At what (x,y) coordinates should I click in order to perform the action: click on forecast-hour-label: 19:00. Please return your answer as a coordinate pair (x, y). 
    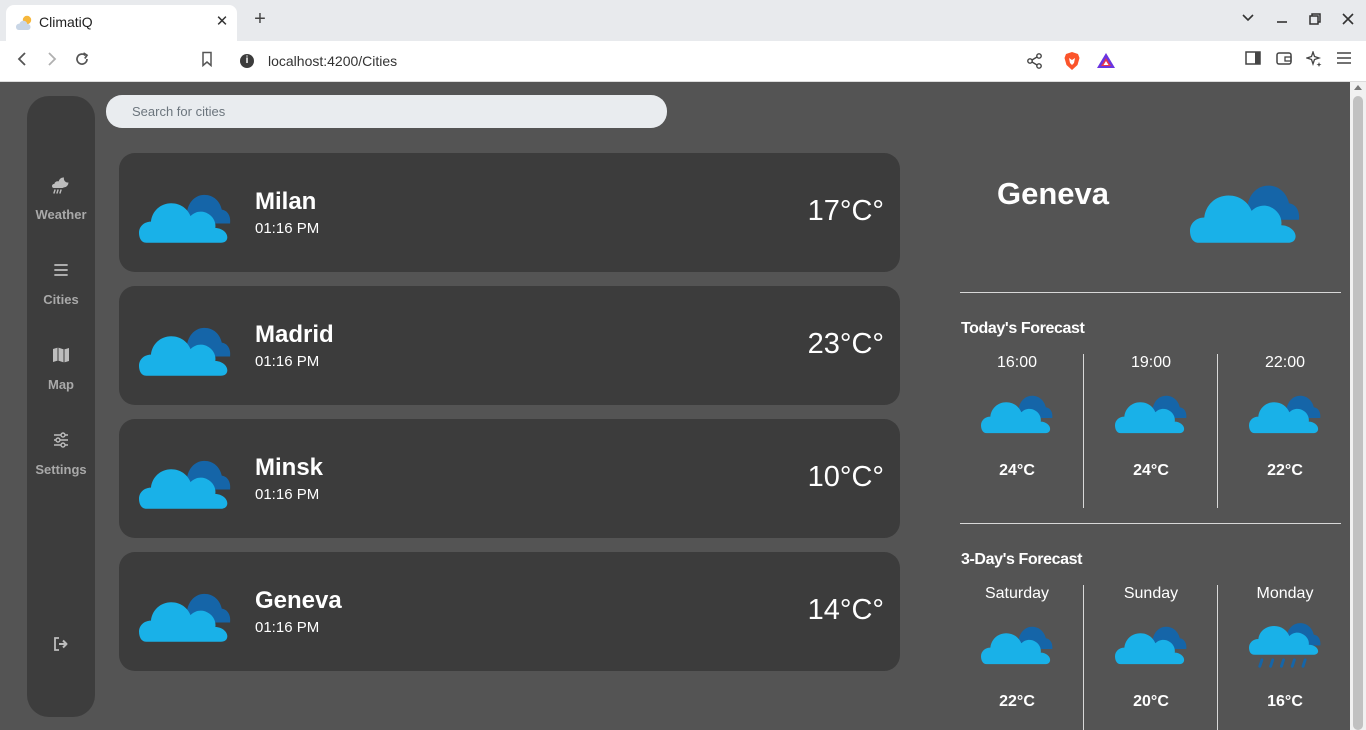
    Looking at the image, I should click on (1151, 362).